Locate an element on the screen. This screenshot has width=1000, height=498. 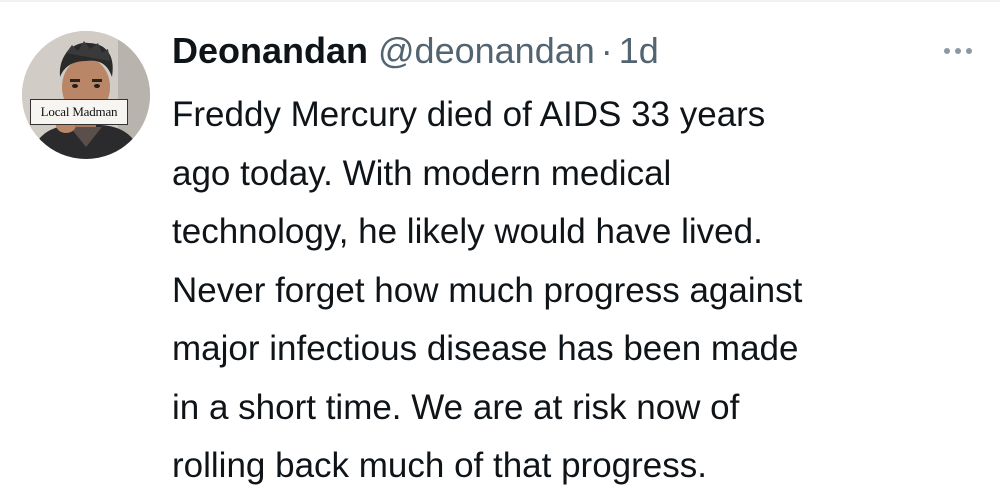
avatar is located at coordinates (86, 95).